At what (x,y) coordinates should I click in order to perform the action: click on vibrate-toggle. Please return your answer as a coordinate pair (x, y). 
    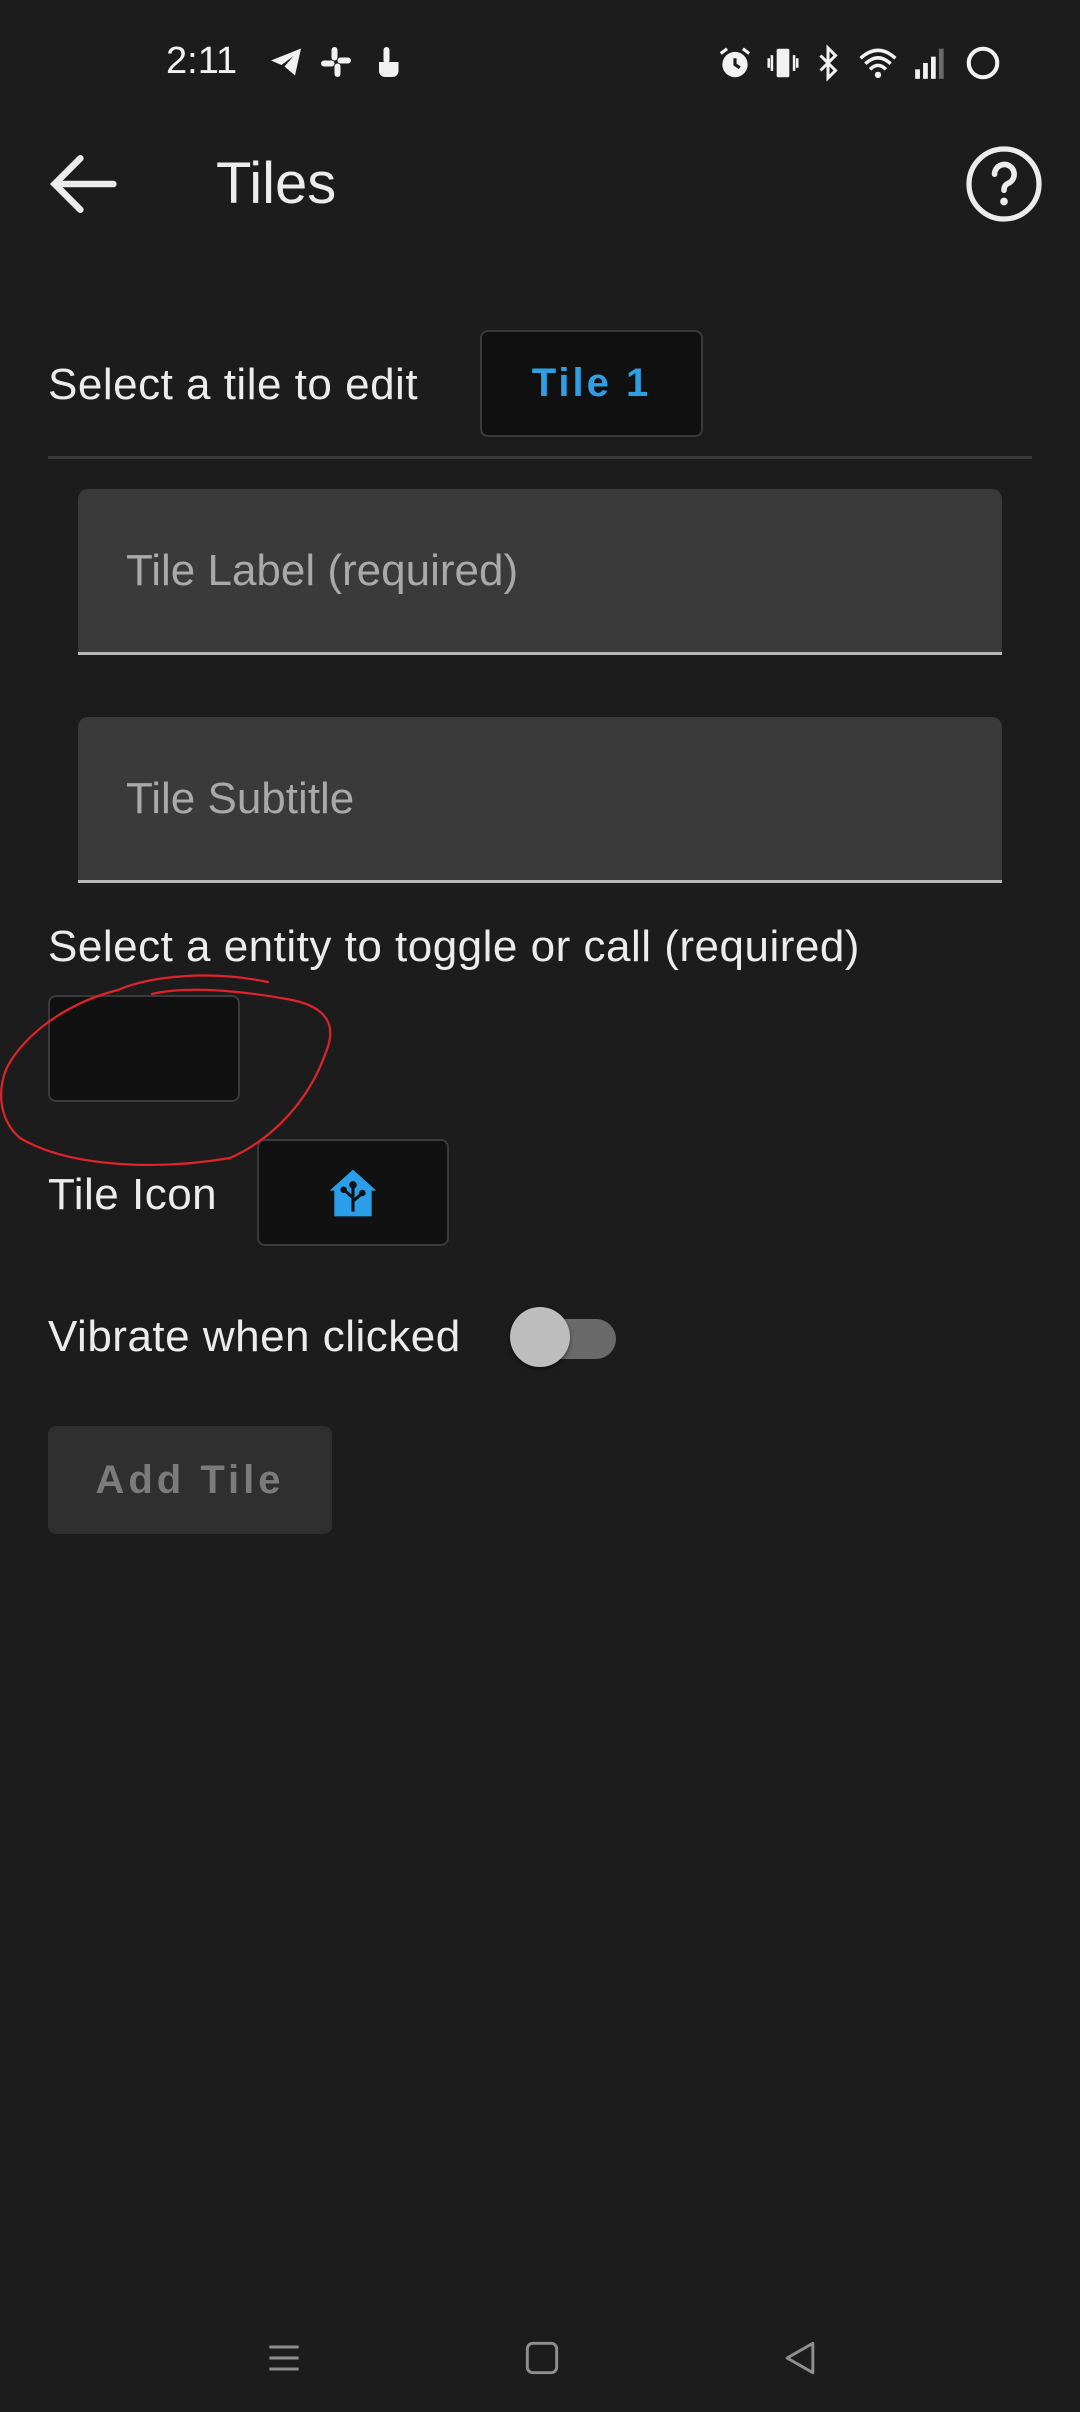
    Looking at the image, I should click on (563, 1337).